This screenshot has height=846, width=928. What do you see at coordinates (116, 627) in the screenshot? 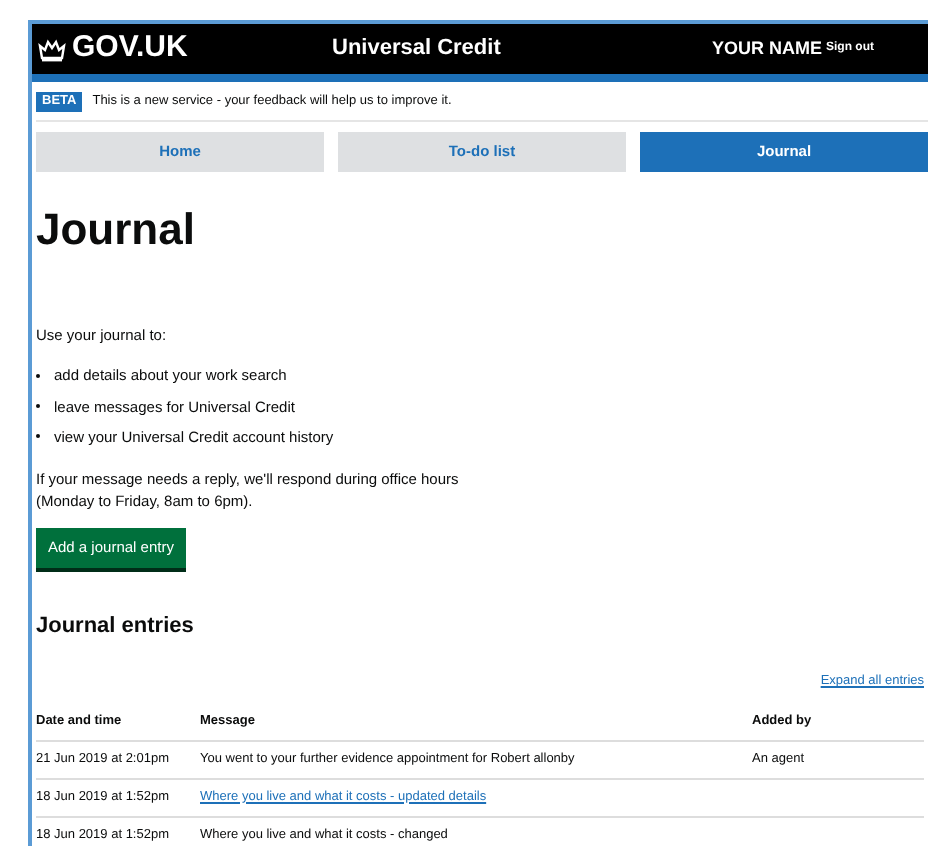
I see `section-heading: Journal entries` at bounding box center [116, 627].